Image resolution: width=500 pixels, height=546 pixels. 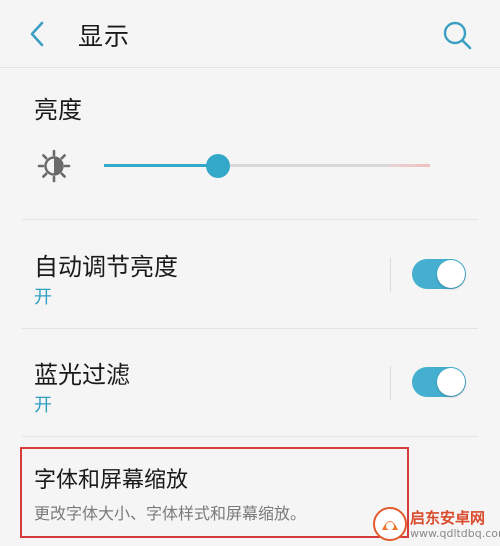 I want to click on search-icon, so click(x=457, y=35).